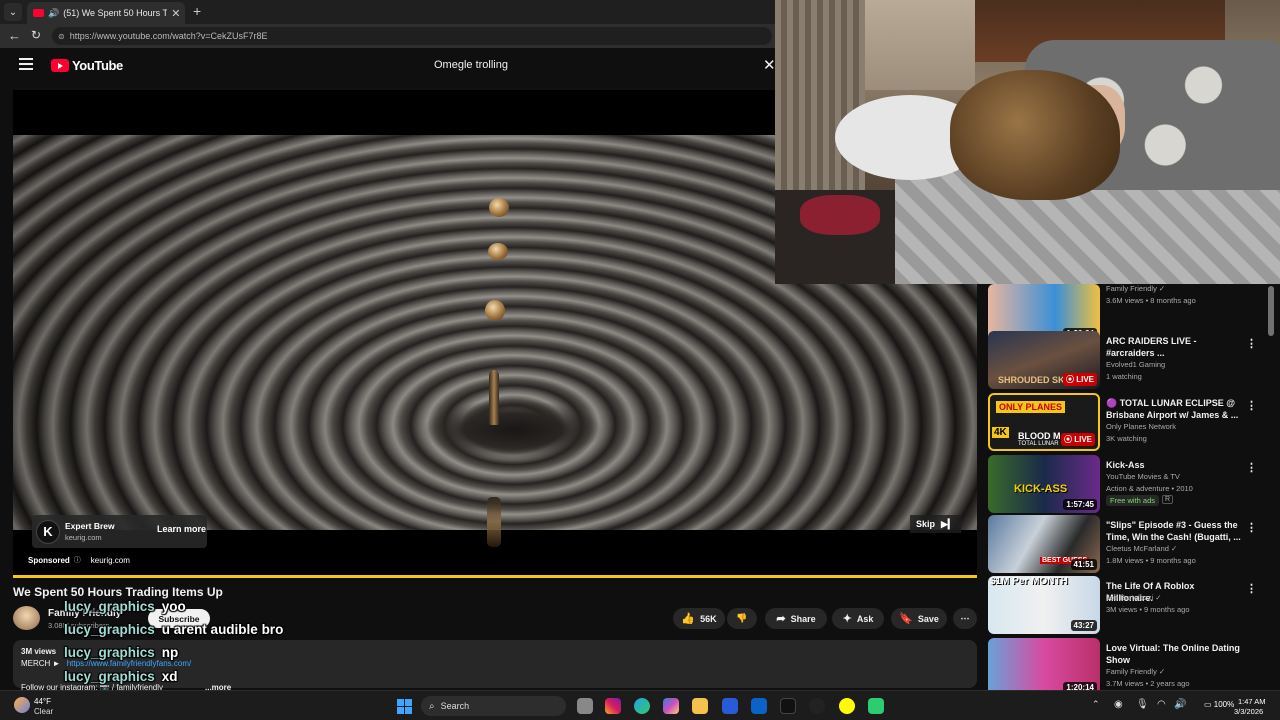 The image size is (1280, 720). Describe the element at coordinates (742, 618) in the screenshot. I see `dislike-button: 👎` at that location.